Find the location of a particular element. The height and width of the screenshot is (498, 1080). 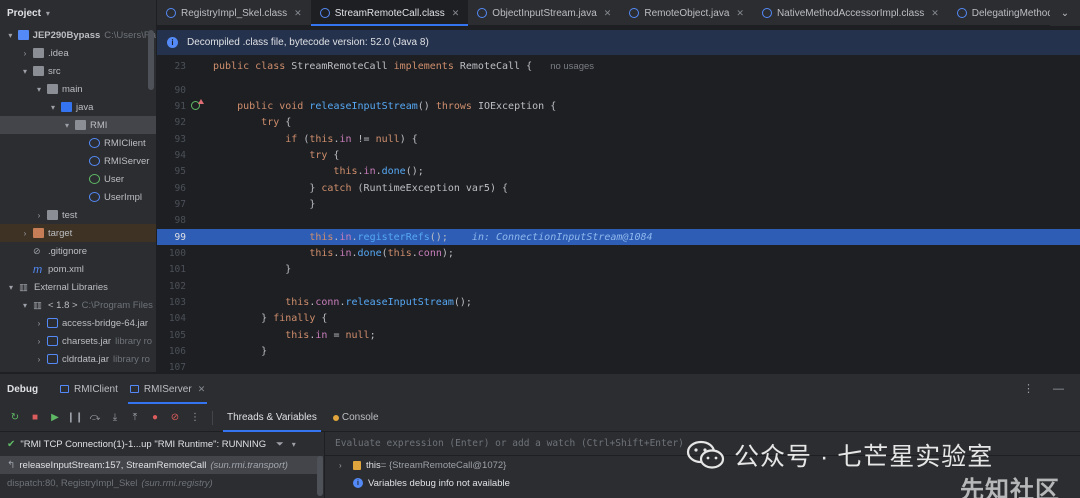

frame-package: (sun.rmi.registry) is located at coordinates (177, 483).